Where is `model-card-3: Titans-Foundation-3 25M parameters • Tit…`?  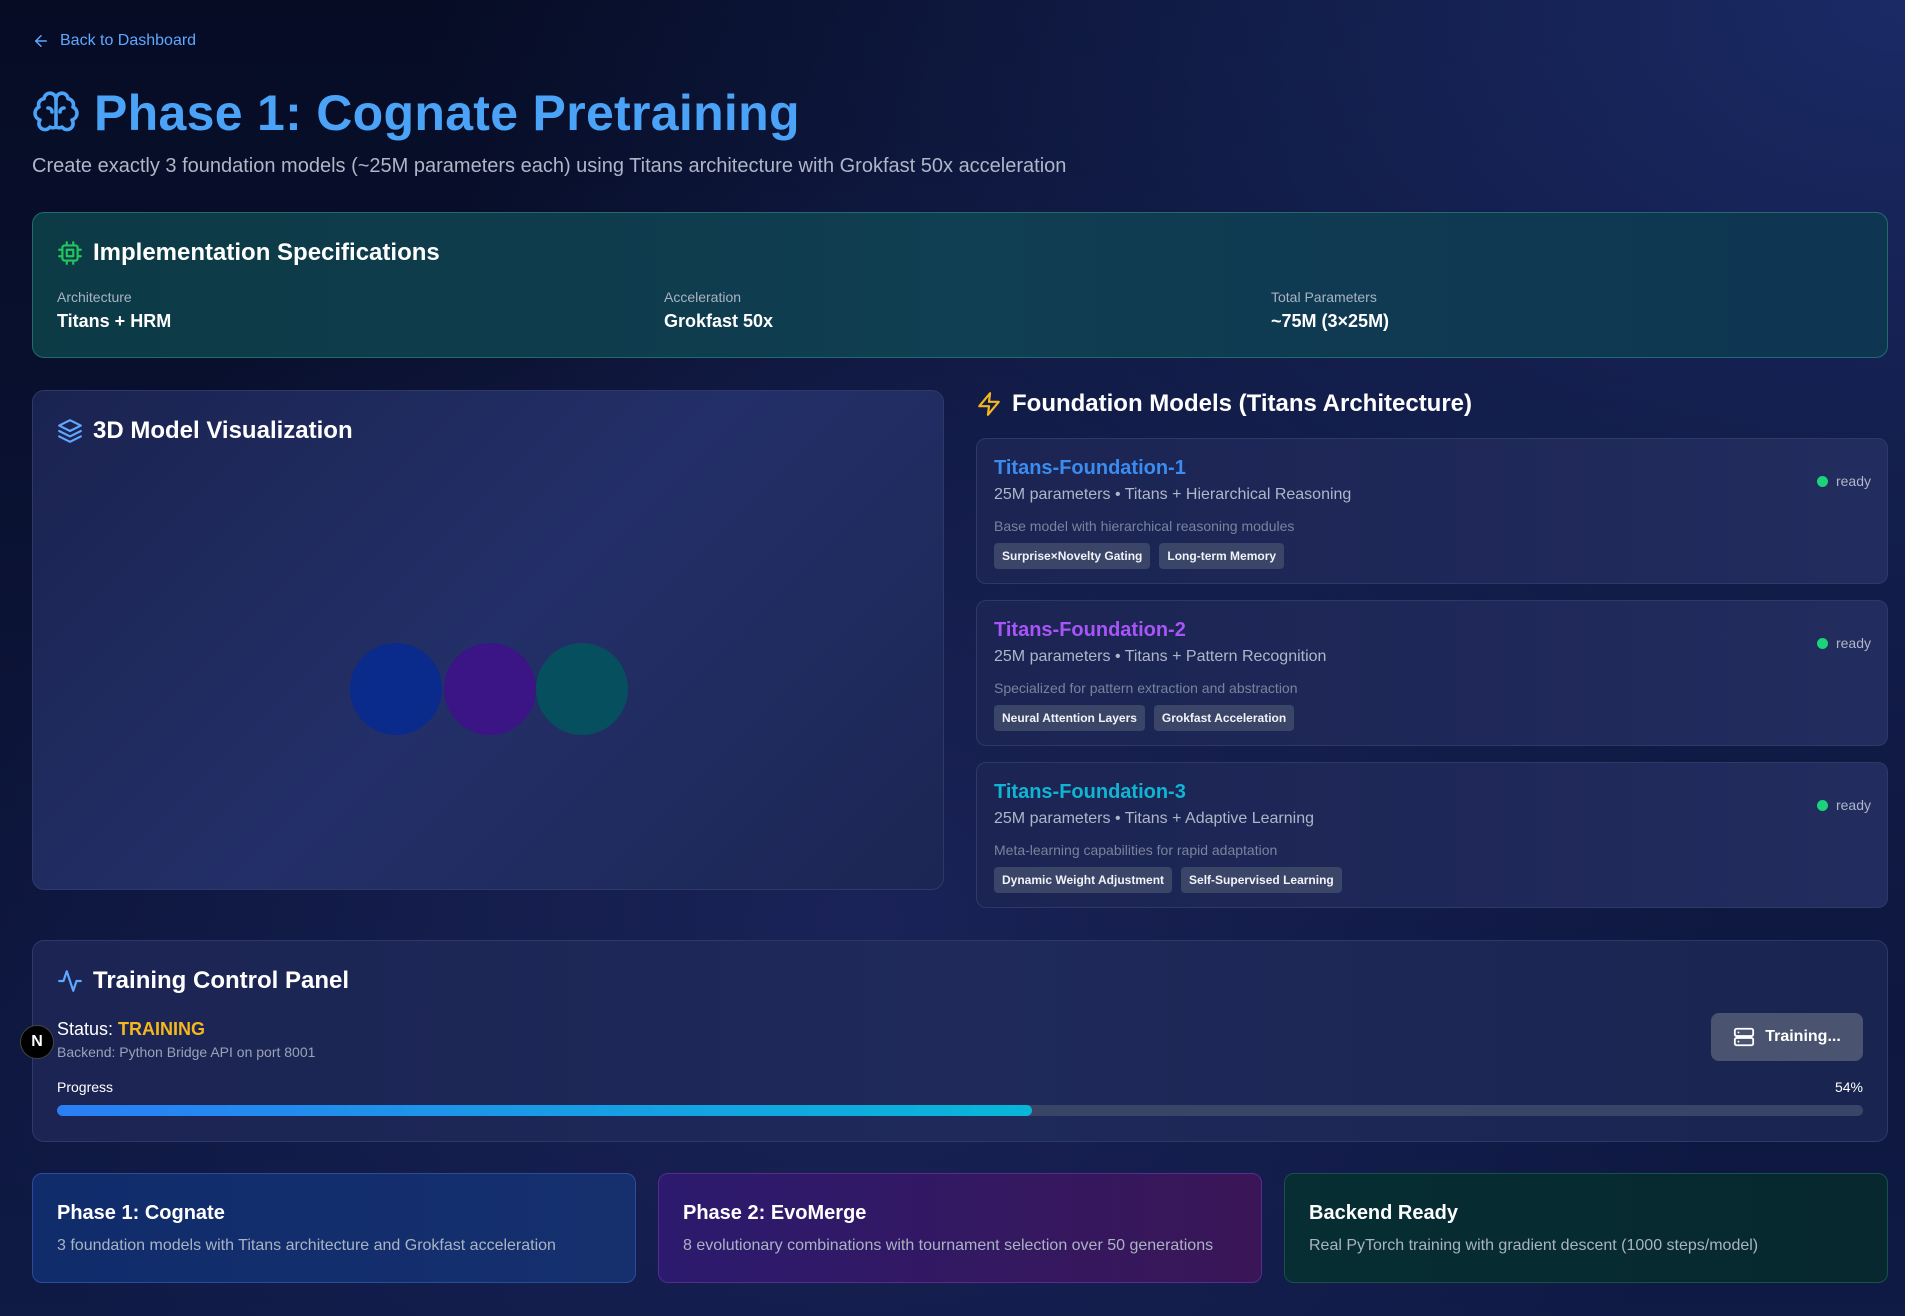
model-card-3: Titans-Foundation-3 25M parameters • Tit… is located at coordinates (1432, 835).